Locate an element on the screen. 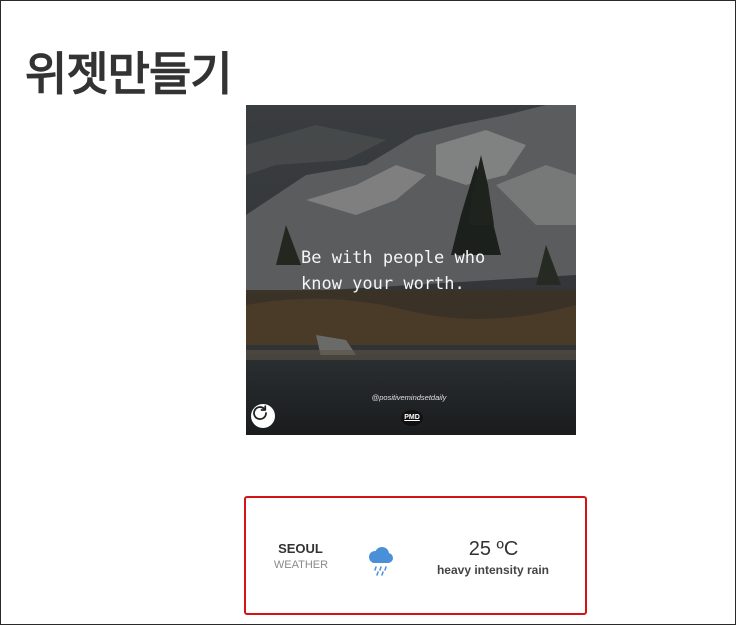 The width and height of the screenshot is (736, 625). weather-description: heavy intensity rain is located at coordinates (493, 570).